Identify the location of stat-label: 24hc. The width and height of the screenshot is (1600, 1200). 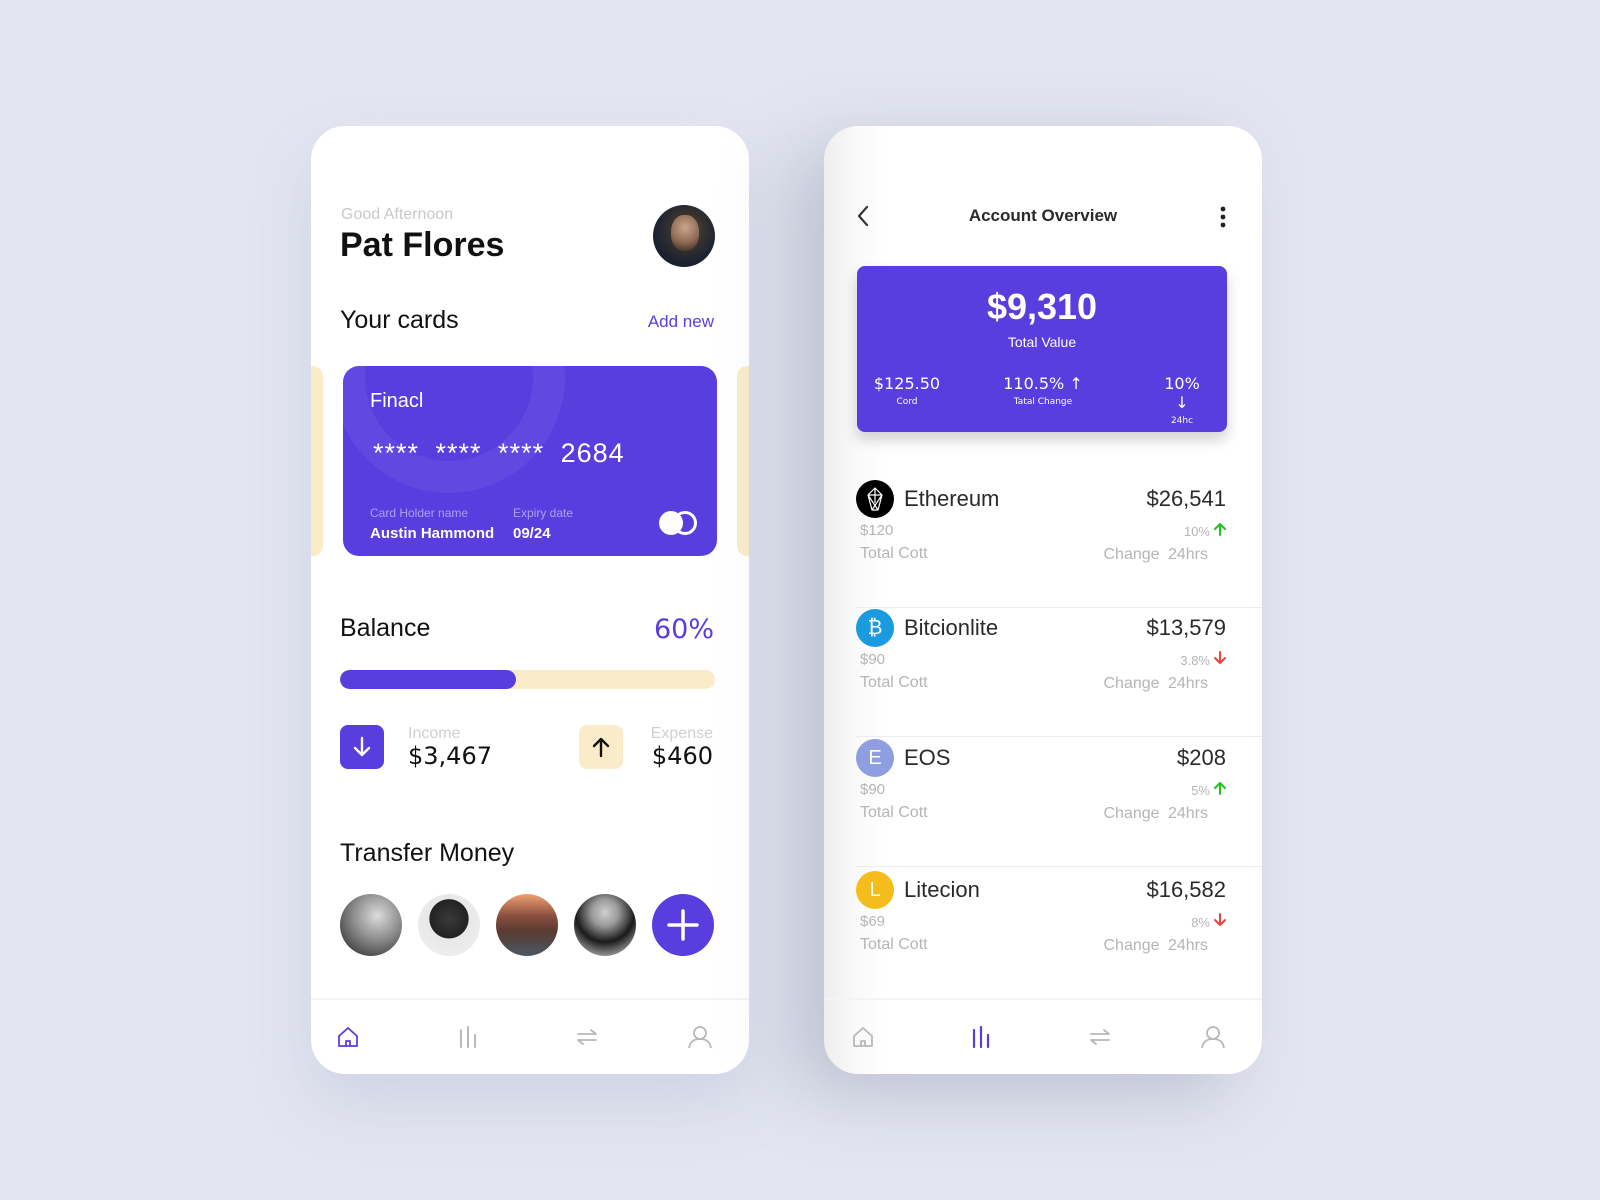
(1182, 421).